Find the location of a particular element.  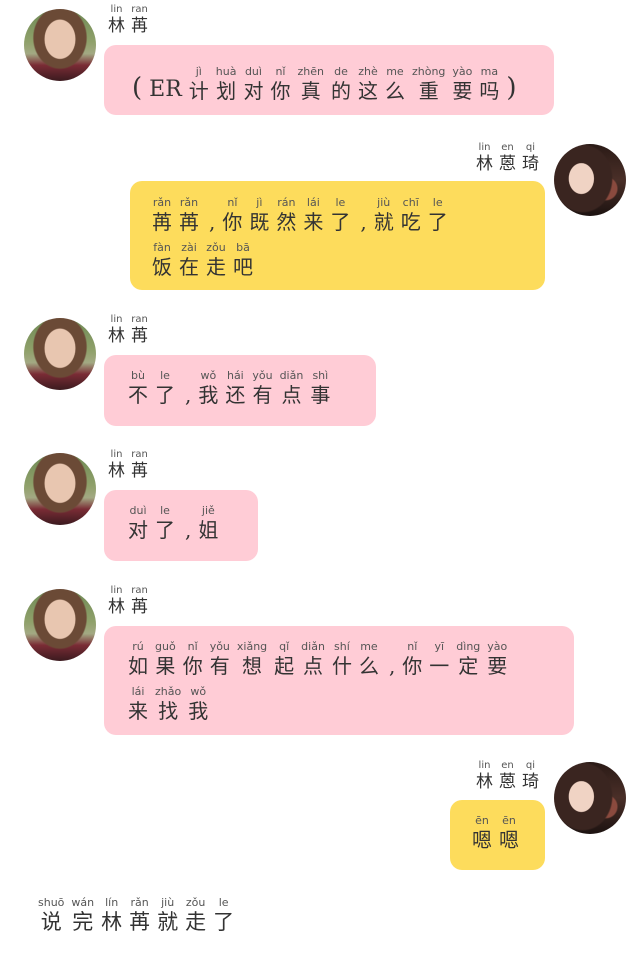

hanzi: 饭 is located at coordinates (162, 267).